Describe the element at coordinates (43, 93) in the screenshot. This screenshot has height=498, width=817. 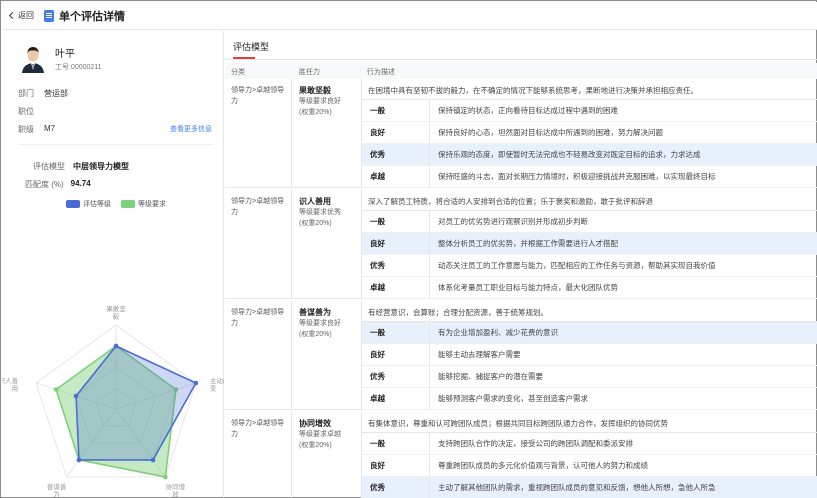
I see `info-row-department: 部门 营运部` at that location.